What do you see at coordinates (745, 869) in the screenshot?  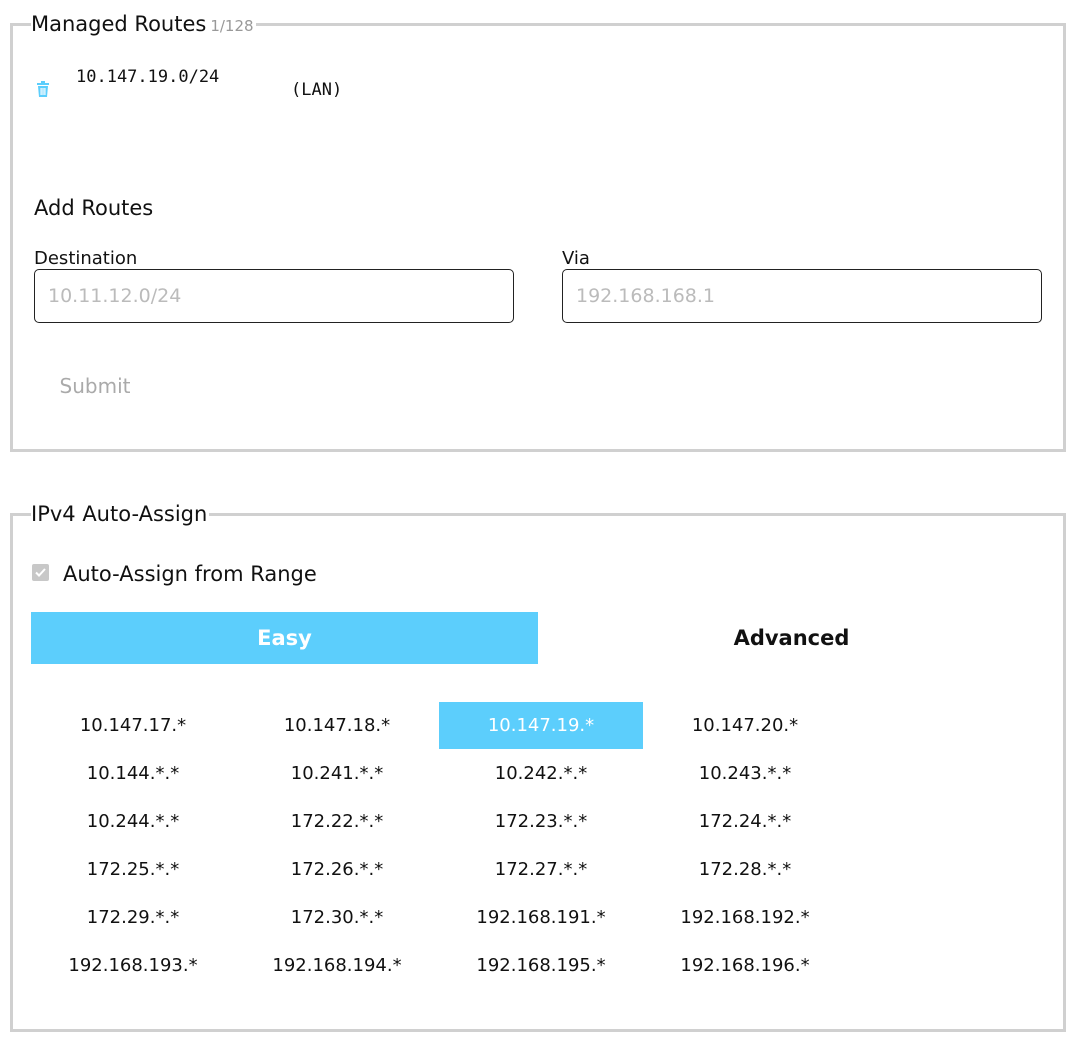 I see `ip-range-option: 172.28.*.*` at bounding box center [745, 869].